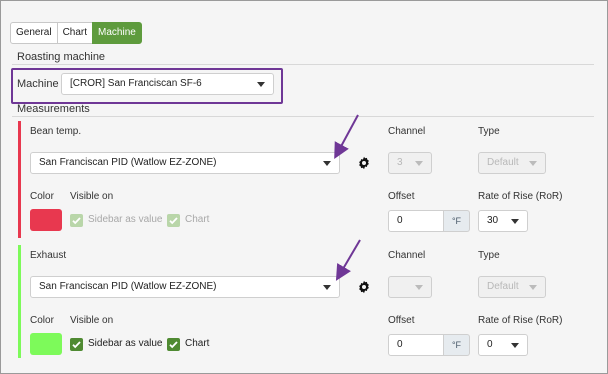 The height and width of the screenshot is (374, 608). Describe the element at coordinates (56, 131) in the screenshot. I see `measurement-name: Bean temp.` at that location.